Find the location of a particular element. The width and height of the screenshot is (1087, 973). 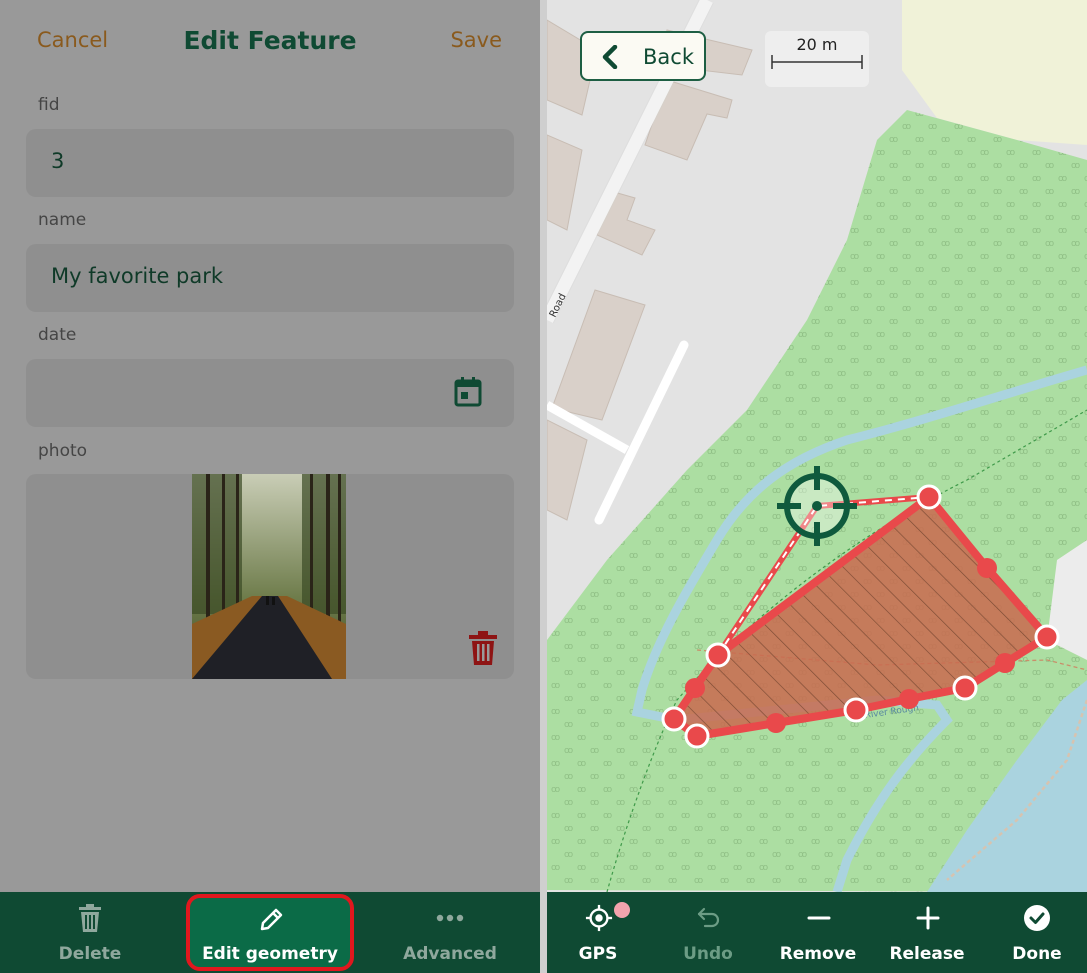

release-label: Release is located at coordinates (927, 954).